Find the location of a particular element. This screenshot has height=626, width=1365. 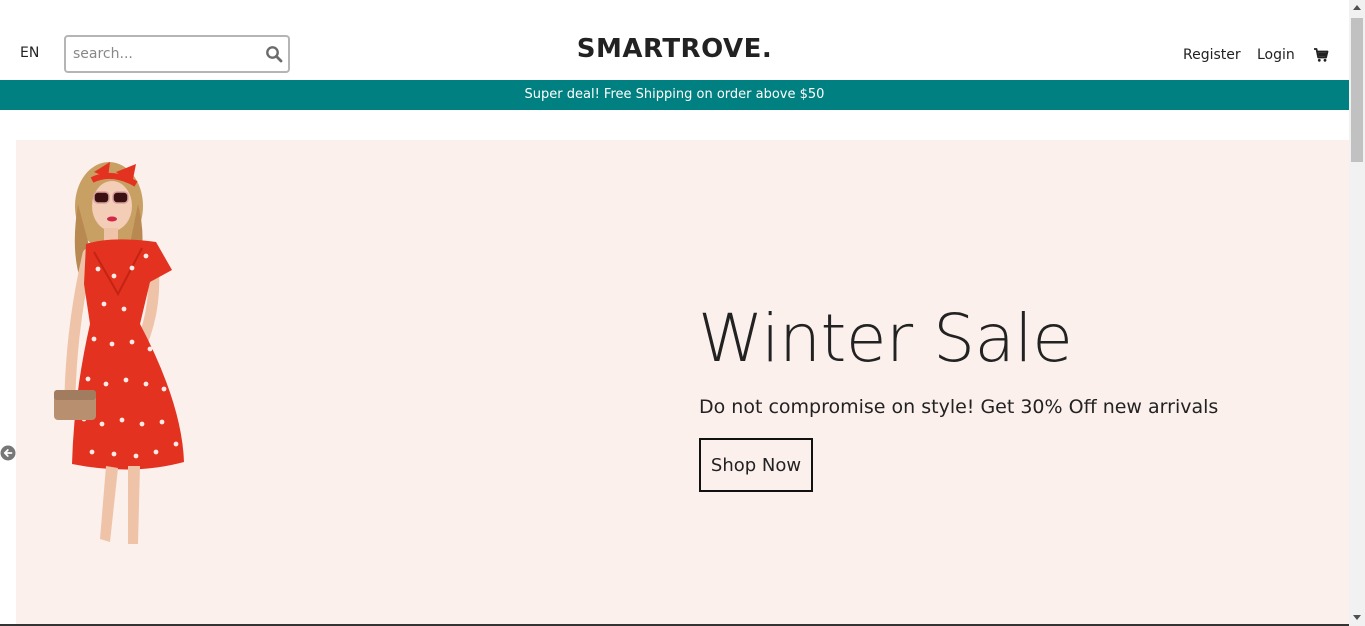

vertical-scrollbar is located at coordinates (1357, 313).